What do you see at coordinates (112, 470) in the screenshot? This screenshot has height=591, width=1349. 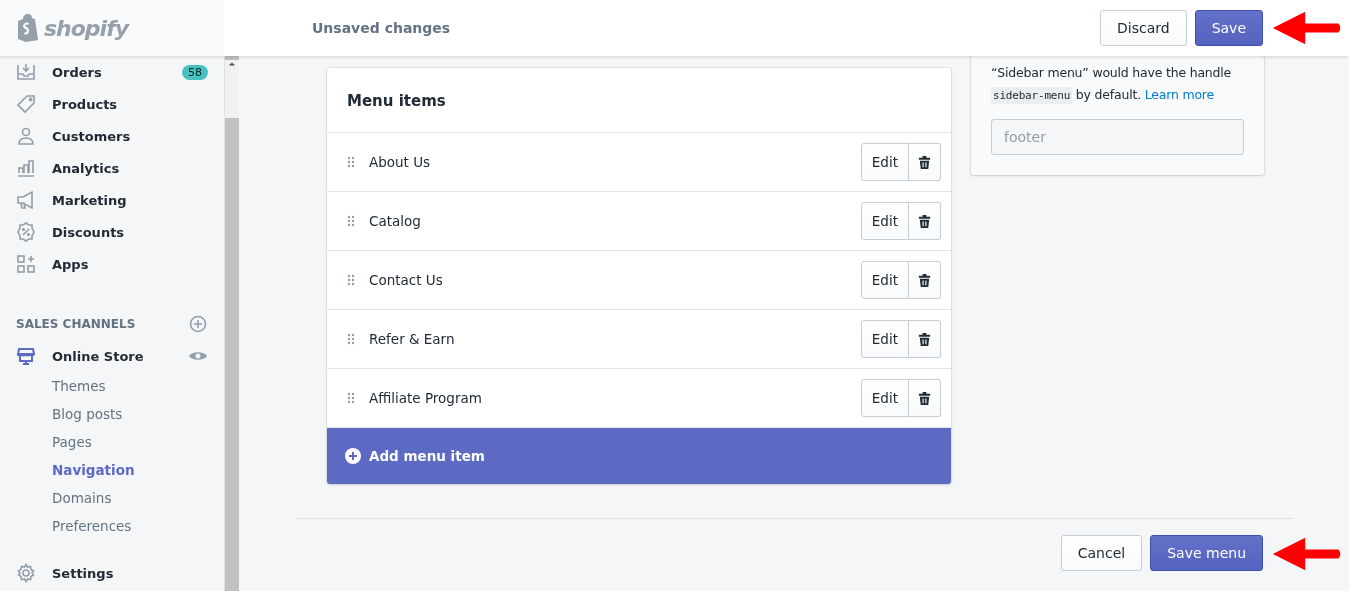 I see `sidebar-subitem: Navigation` at bounding box center [112, 470].